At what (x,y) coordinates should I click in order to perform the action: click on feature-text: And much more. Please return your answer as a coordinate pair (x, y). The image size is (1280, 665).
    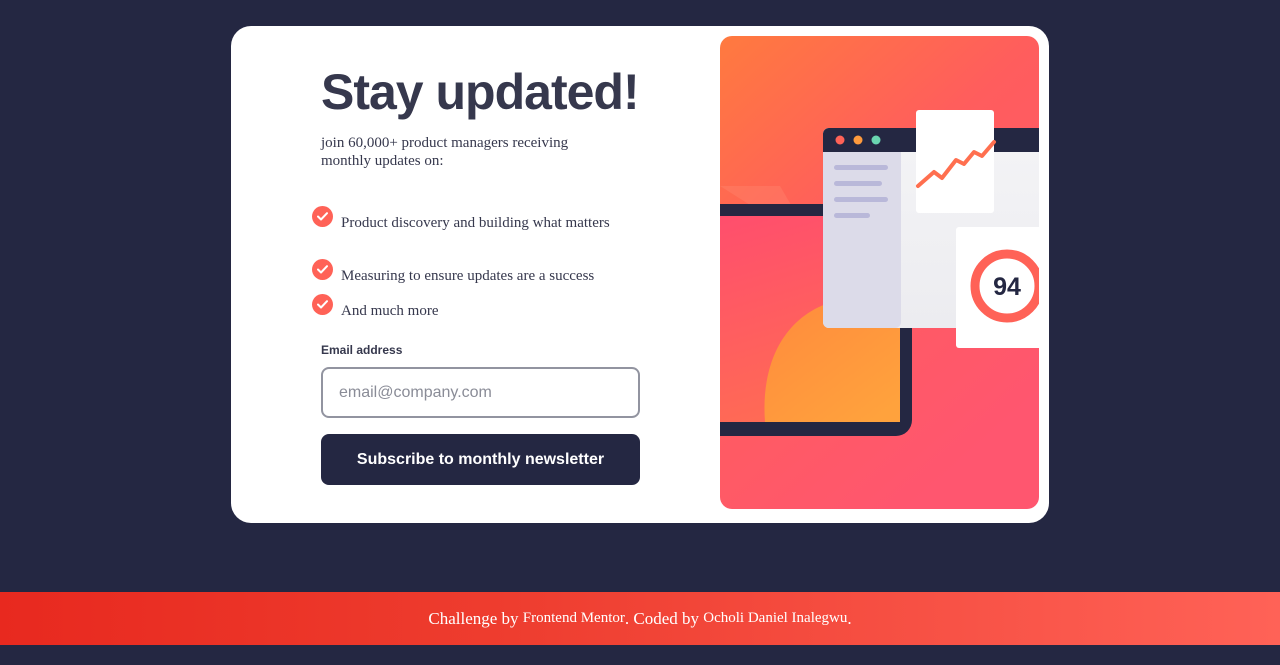
    Looking at the image, I should click on (390, 311).